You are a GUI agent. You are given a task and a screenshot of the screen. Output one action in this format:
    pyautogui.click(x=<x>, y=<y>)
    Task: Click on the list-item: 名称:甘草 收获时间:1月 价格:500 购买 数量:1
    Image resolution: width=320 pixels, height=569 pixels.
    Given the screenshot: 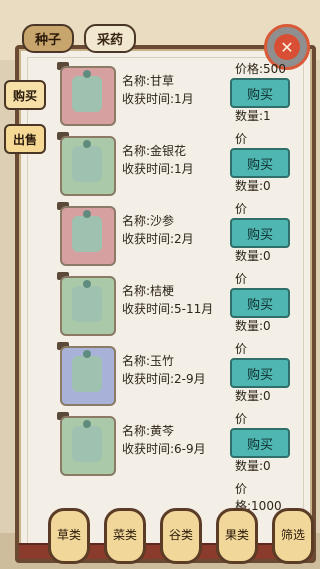 What is the action you would take?
    pyautogui.click(x=161, y=95)
    